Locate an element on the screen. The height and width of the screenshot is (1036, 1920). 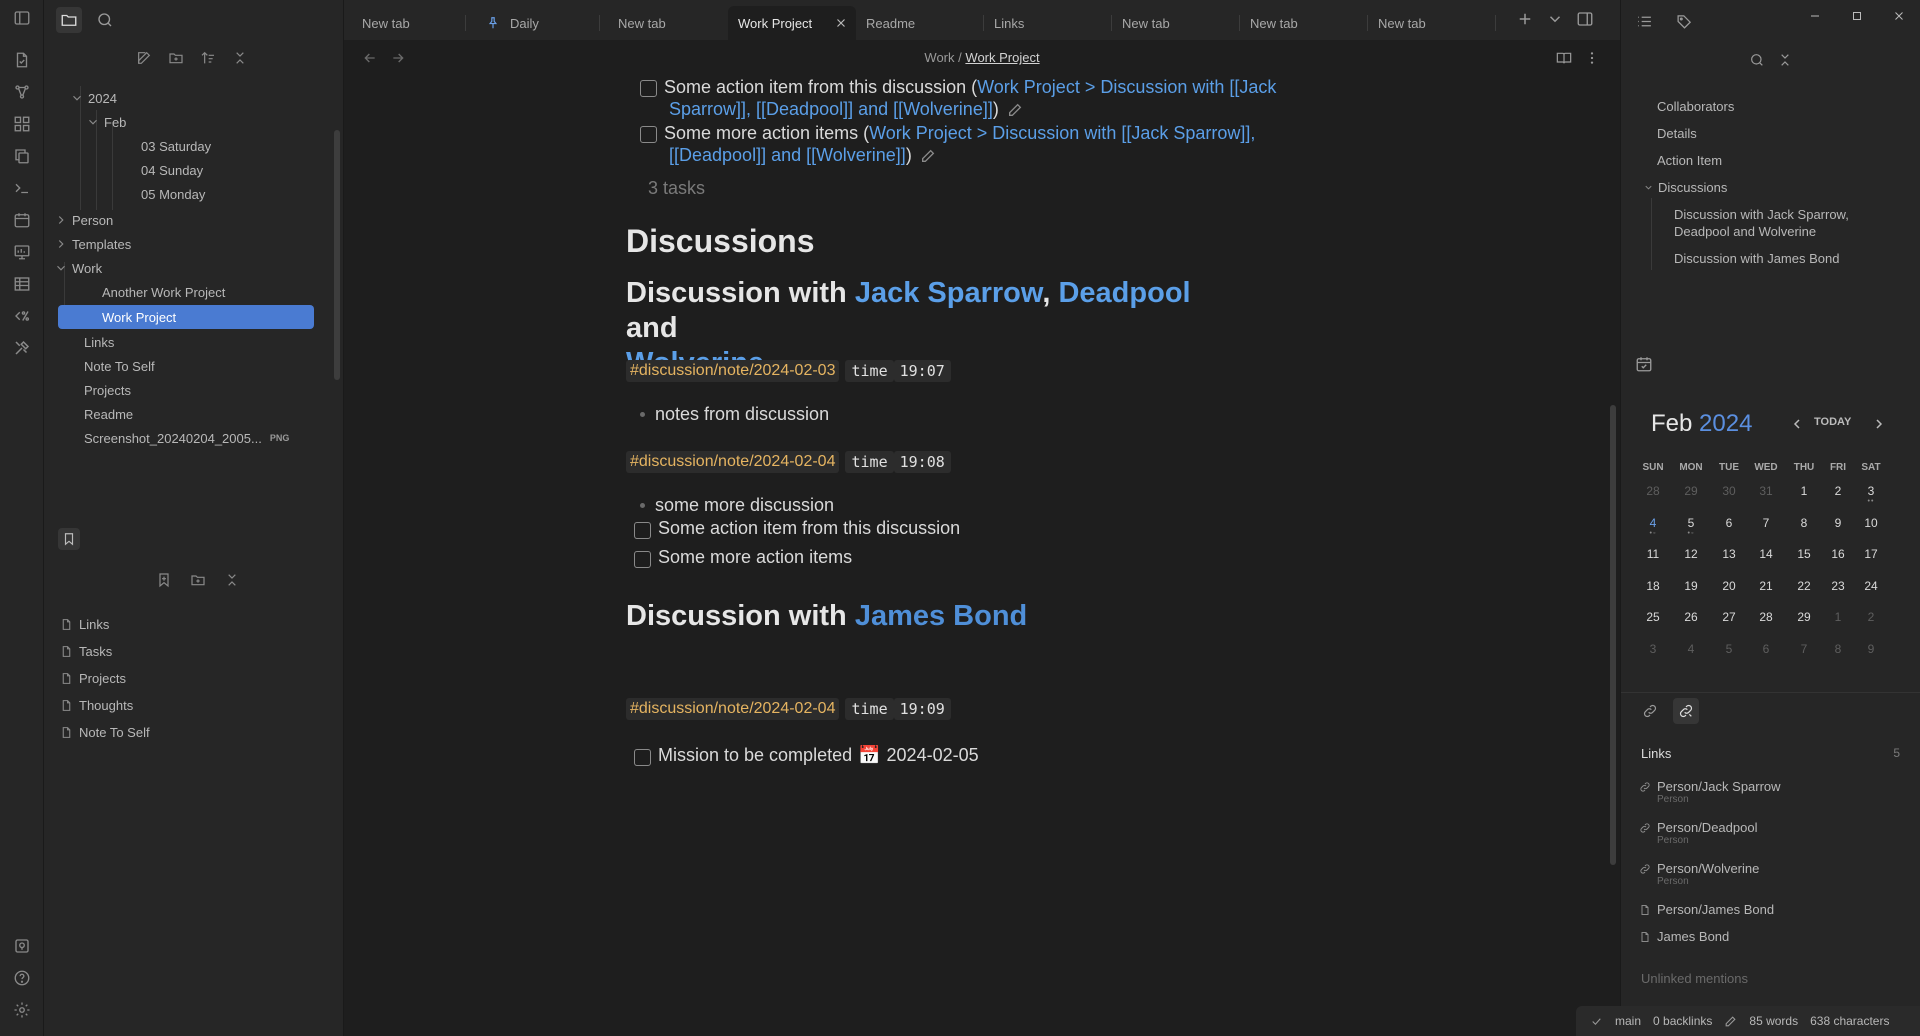
unlinked-mentions: Unlinked mentions is located at coordinates (1694, 978).